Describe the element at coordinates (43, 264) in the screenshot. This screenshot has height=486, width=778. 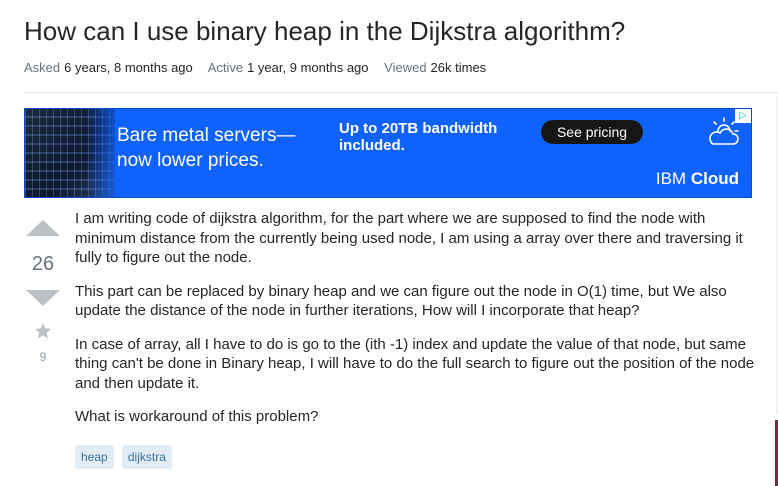
I see `vote-count: 26` at that location.